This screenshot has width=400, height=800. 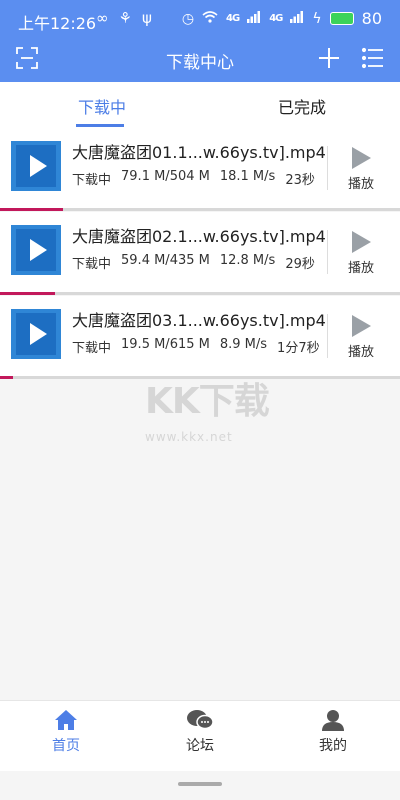 What do you see at coordinates (233, 18) in the screenshot?
I see `signal-icon: 4G` at bounding box center [233, 18].